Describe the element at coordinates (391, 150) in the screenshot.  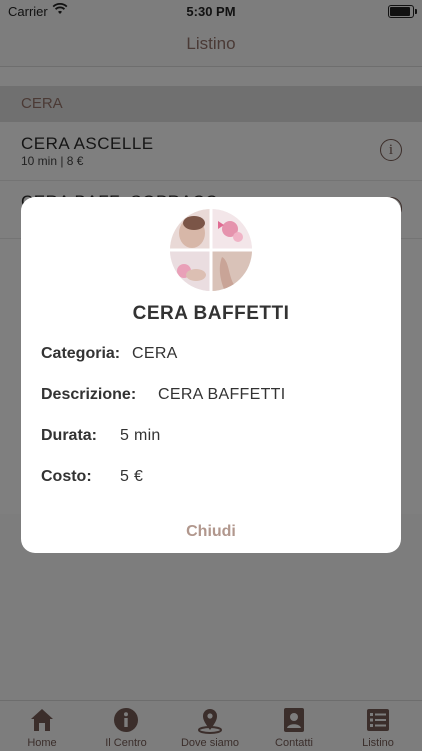
I see `info-icon: i` at that location.